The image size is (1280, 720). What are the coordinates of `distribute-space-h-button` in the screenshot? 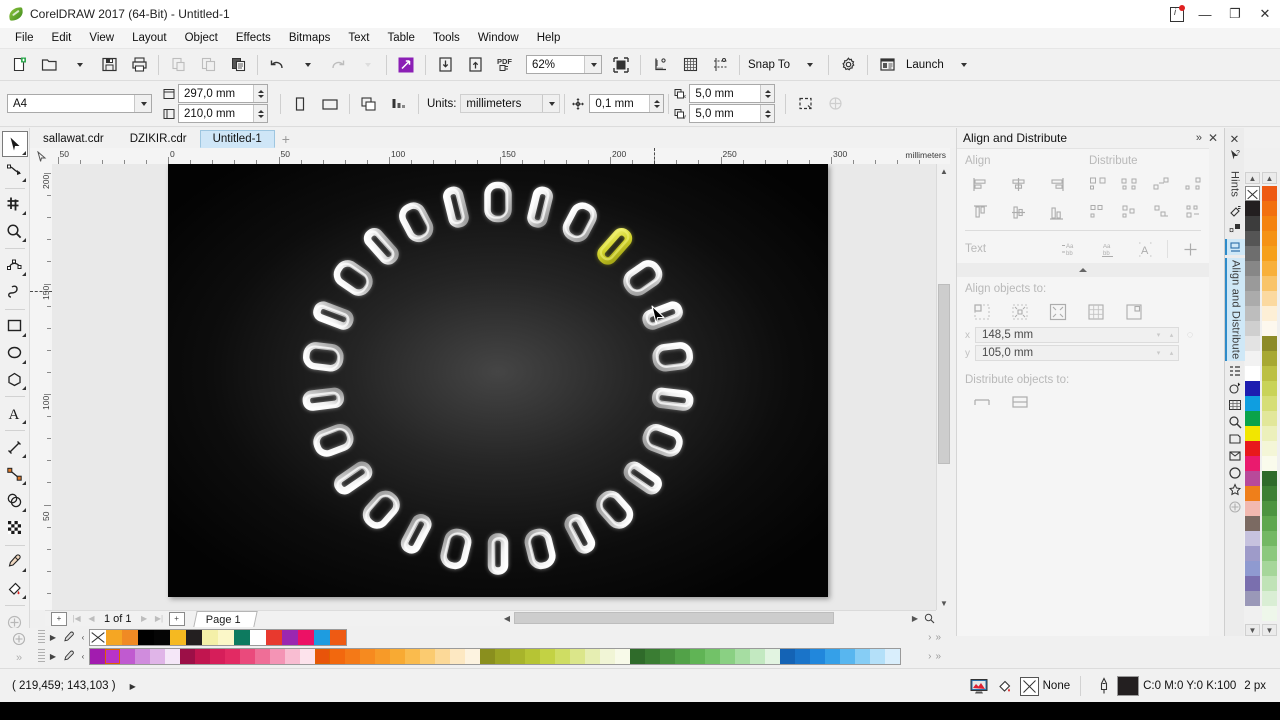 It's located at (1161, 184).